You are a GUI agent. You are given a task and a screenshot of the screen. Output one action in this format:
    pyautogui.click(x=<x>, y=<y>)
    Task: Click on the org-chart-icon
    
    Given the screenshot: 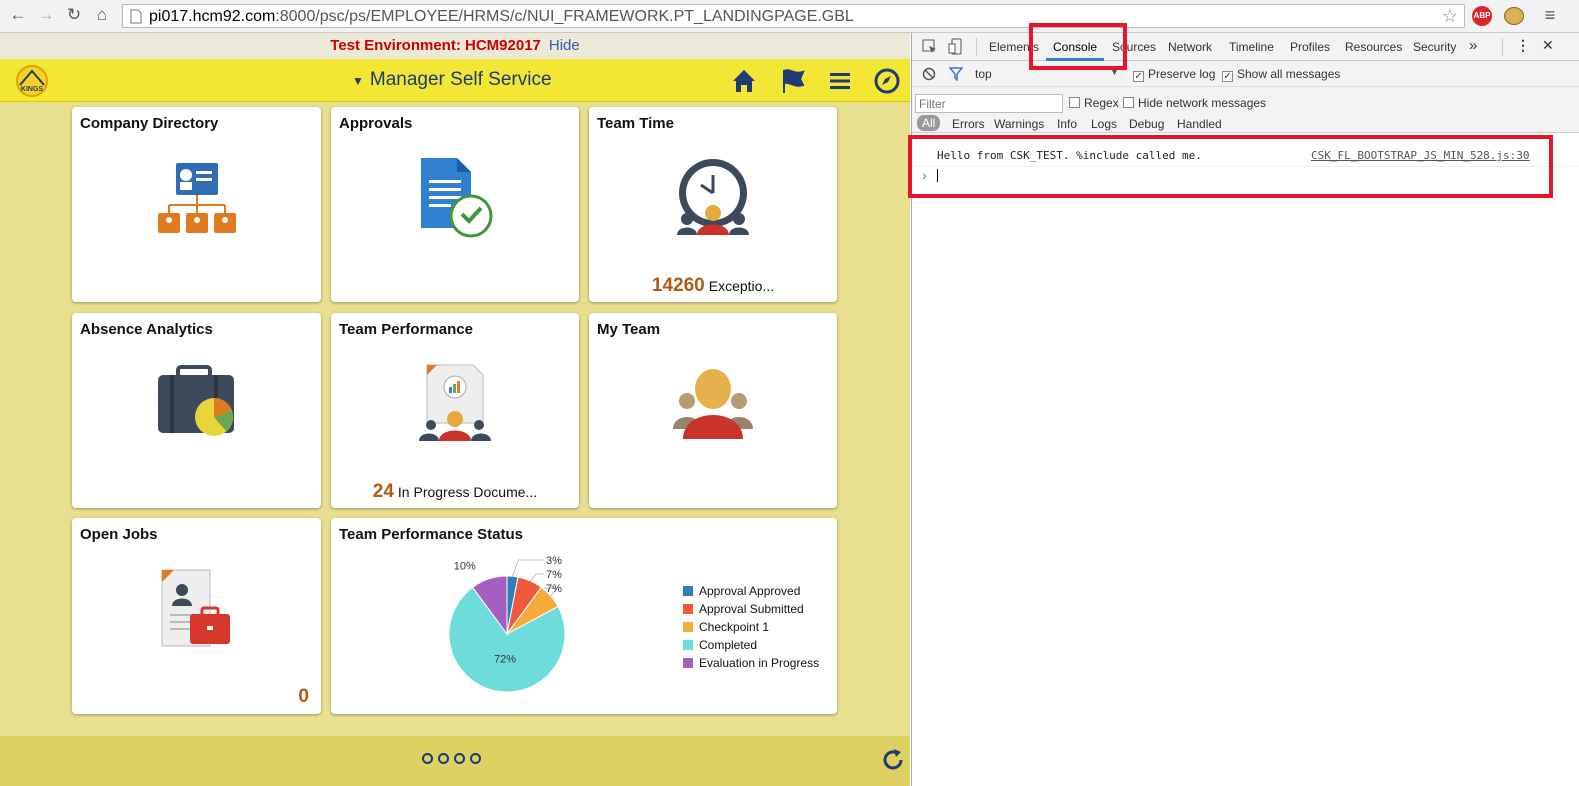 What is the action you would take?
    pyautogui.click(x=197, y=198)
    